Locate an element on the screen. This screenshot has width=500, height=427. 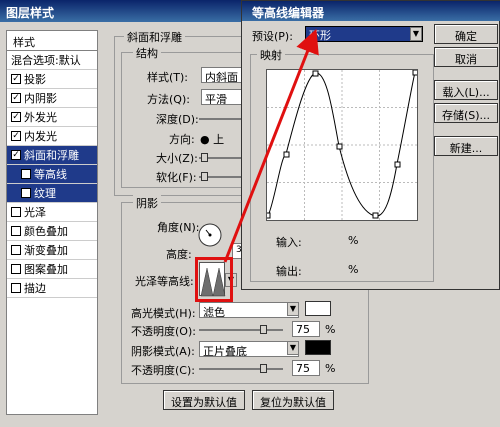
input-label: 输入: is located at coordinates (289, 242).